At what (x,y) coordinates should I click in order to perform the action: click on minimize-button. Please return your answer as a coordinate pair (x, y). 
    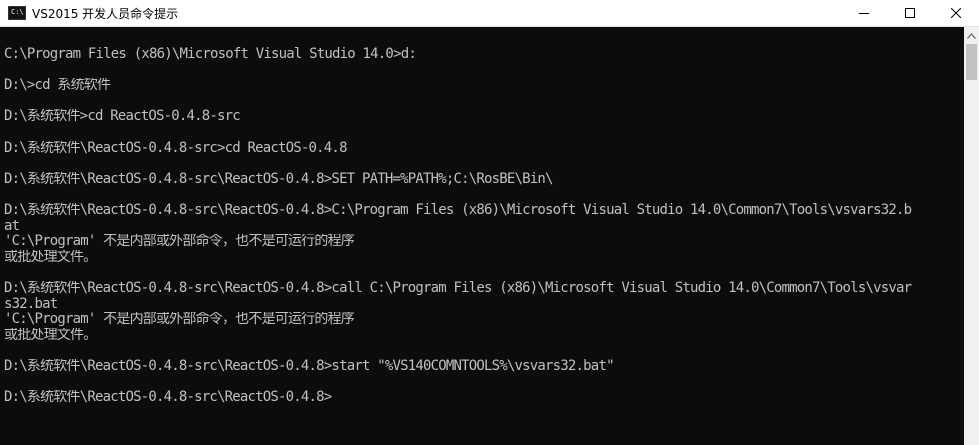
    Looking at the image, I should click on (864, 13).